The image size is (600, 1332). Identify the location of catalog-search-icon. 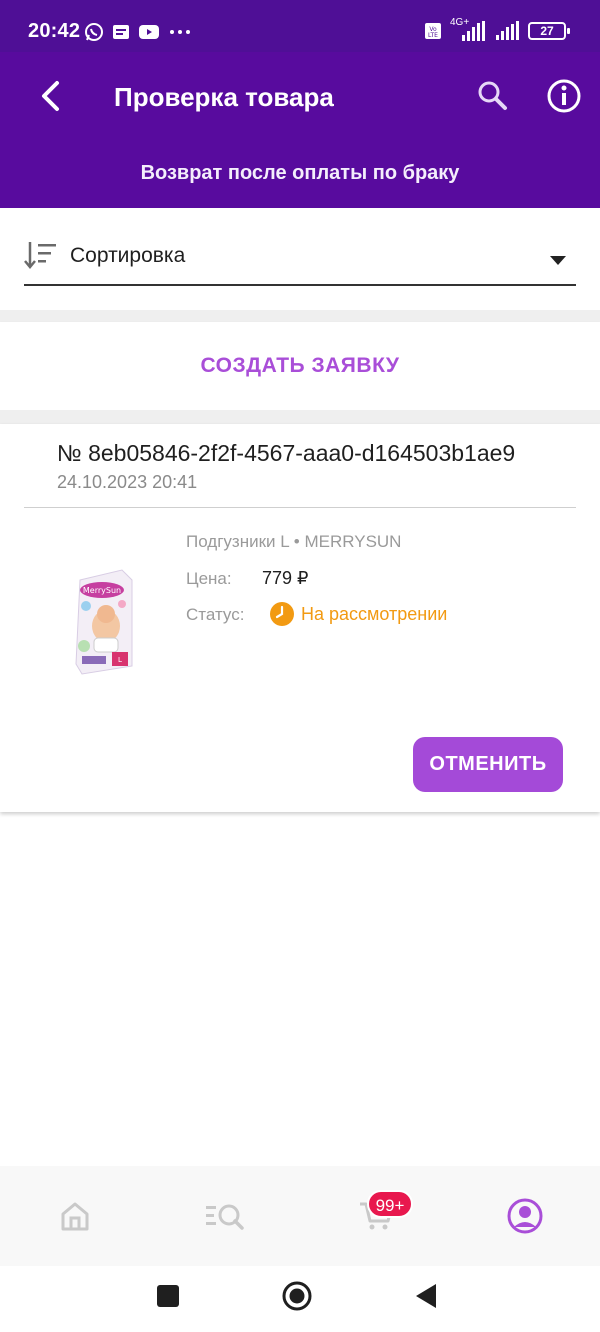
(225, 1217).